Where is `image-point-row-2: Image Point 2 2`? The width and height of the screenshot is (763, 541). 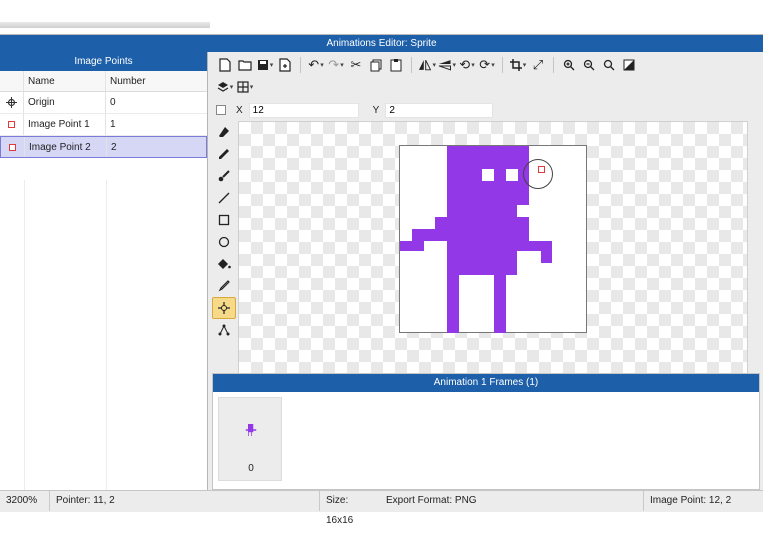
image-point-row-2: Image Point 2 2 is located at coordinates (103, 147).